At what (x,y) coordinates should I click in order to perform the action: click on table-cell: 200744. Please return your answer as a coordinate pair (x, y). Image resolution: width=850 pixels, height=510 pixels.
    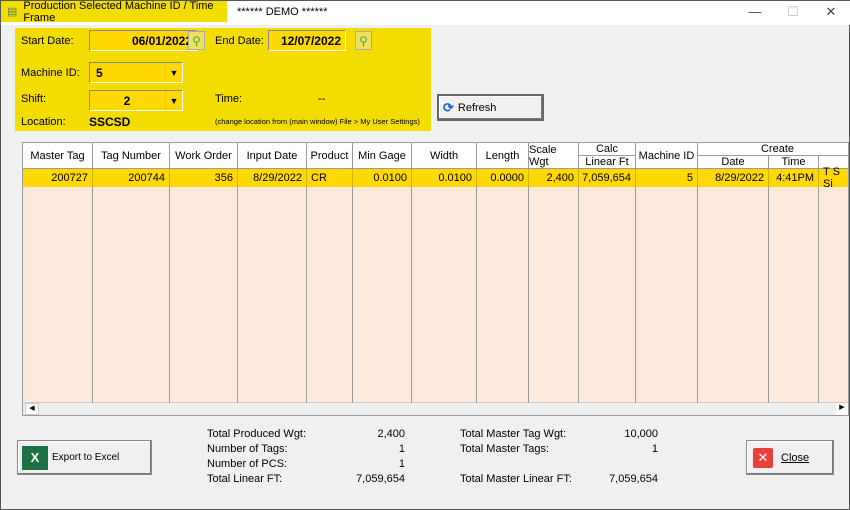
    Looking at the image, I should click on (131, 178).